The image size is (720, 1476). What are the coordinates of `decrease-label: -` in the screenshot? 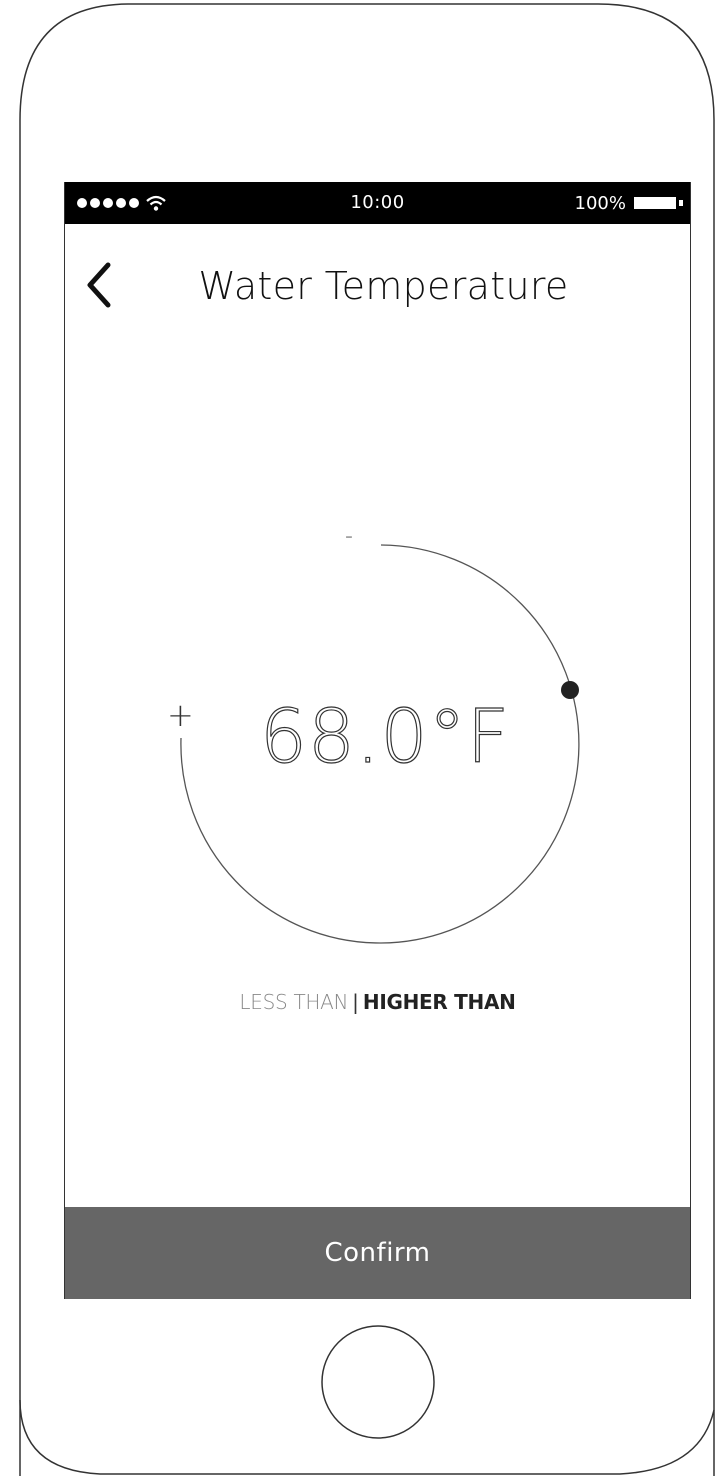 It's located at (349, 536).